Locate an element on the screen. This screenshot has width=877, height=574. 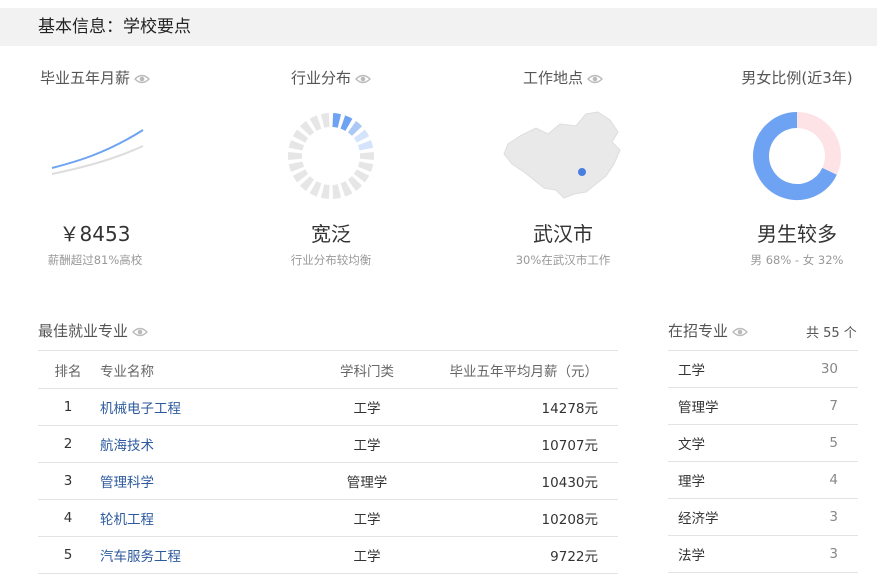
location-value: 武汉市 is located at coordinates (563, 232).